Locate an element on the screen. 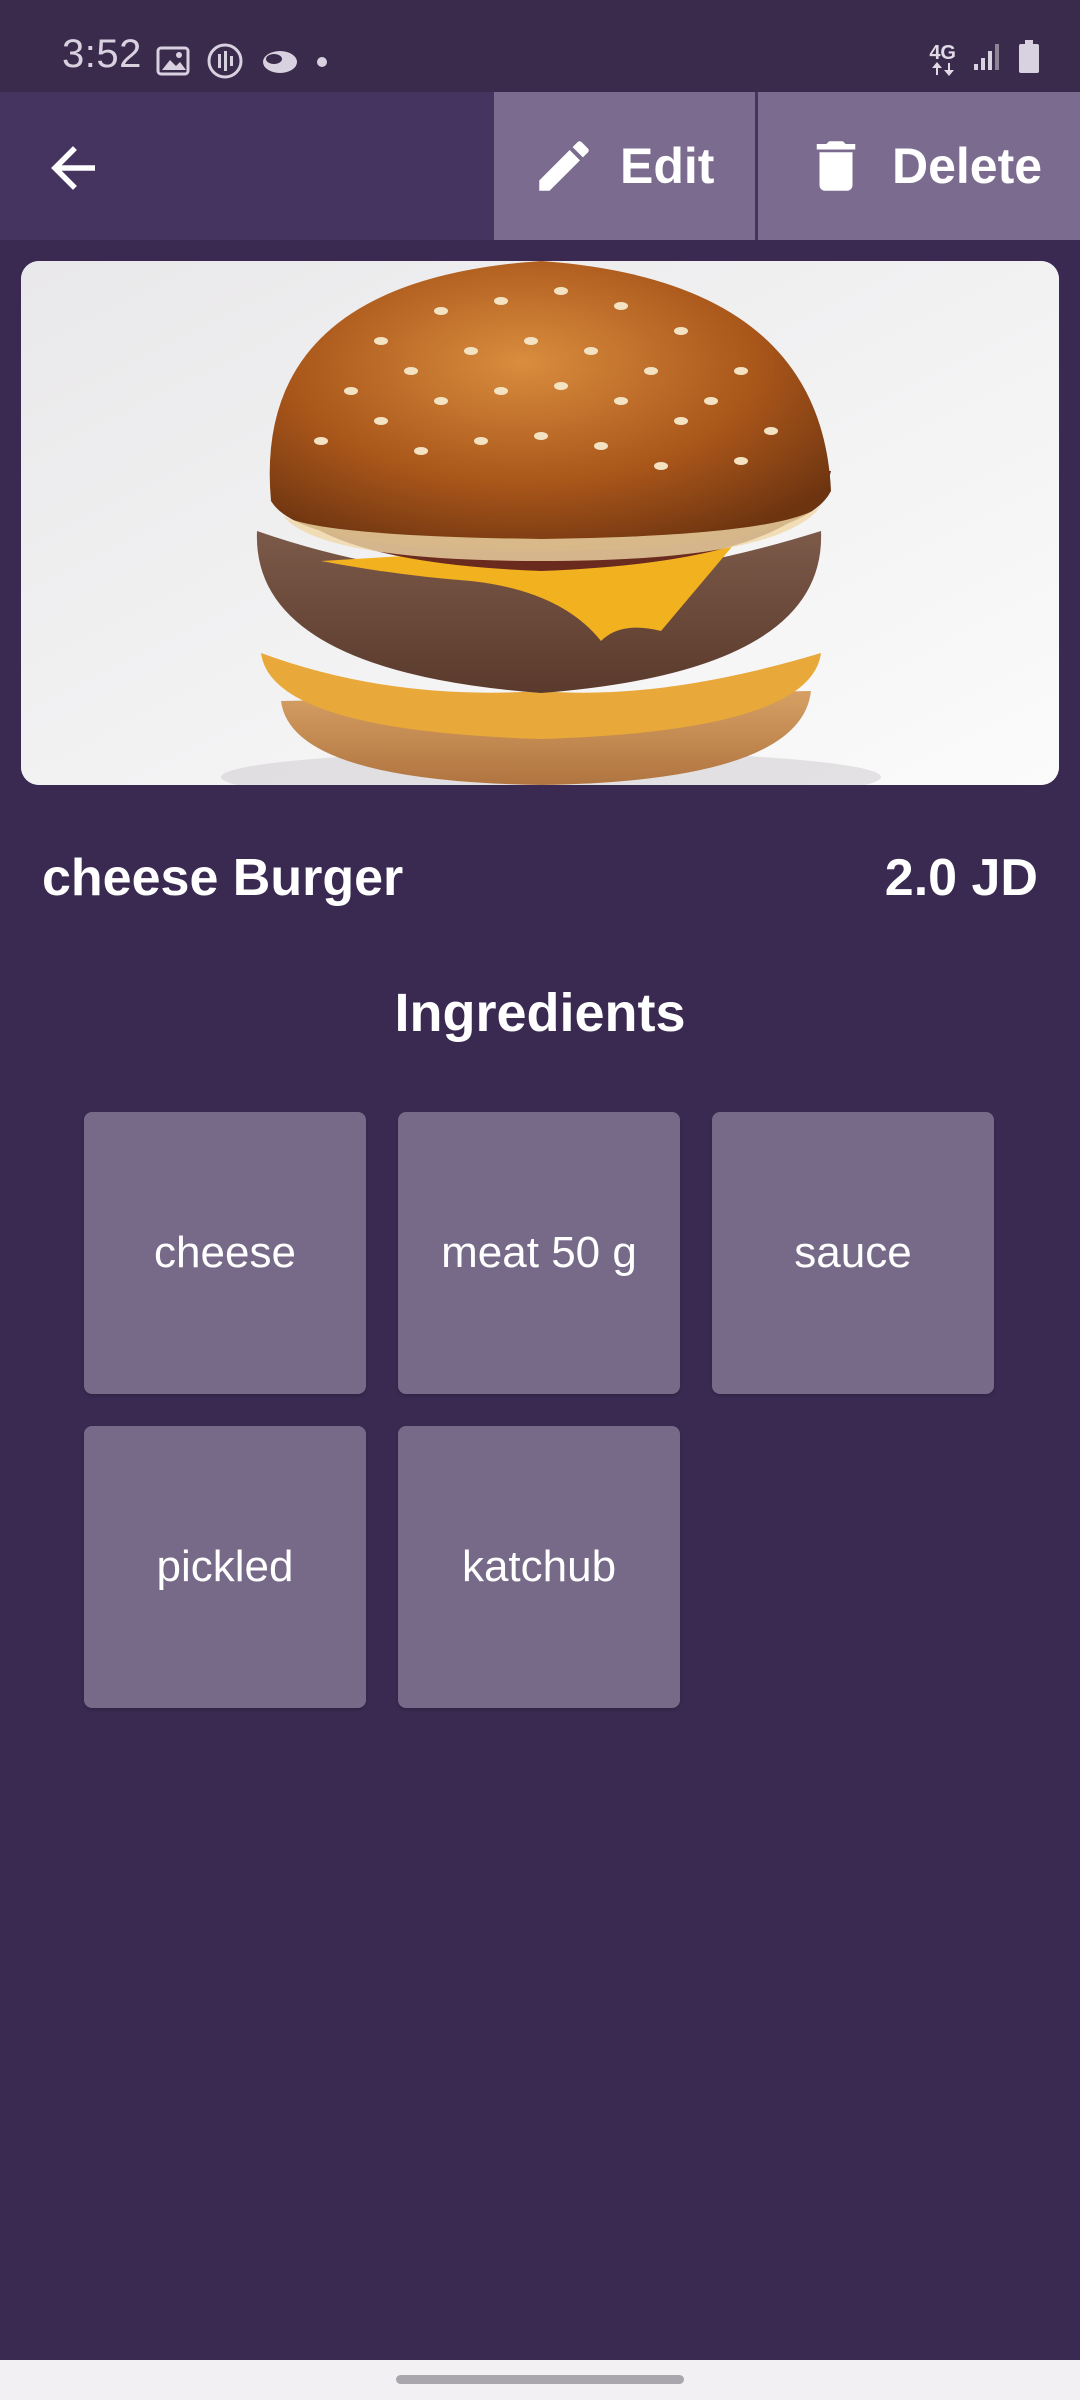 The height and width of the screenshot is (2400, 1080). network-4g-icon: 4G is located at coordinates (942, 58).